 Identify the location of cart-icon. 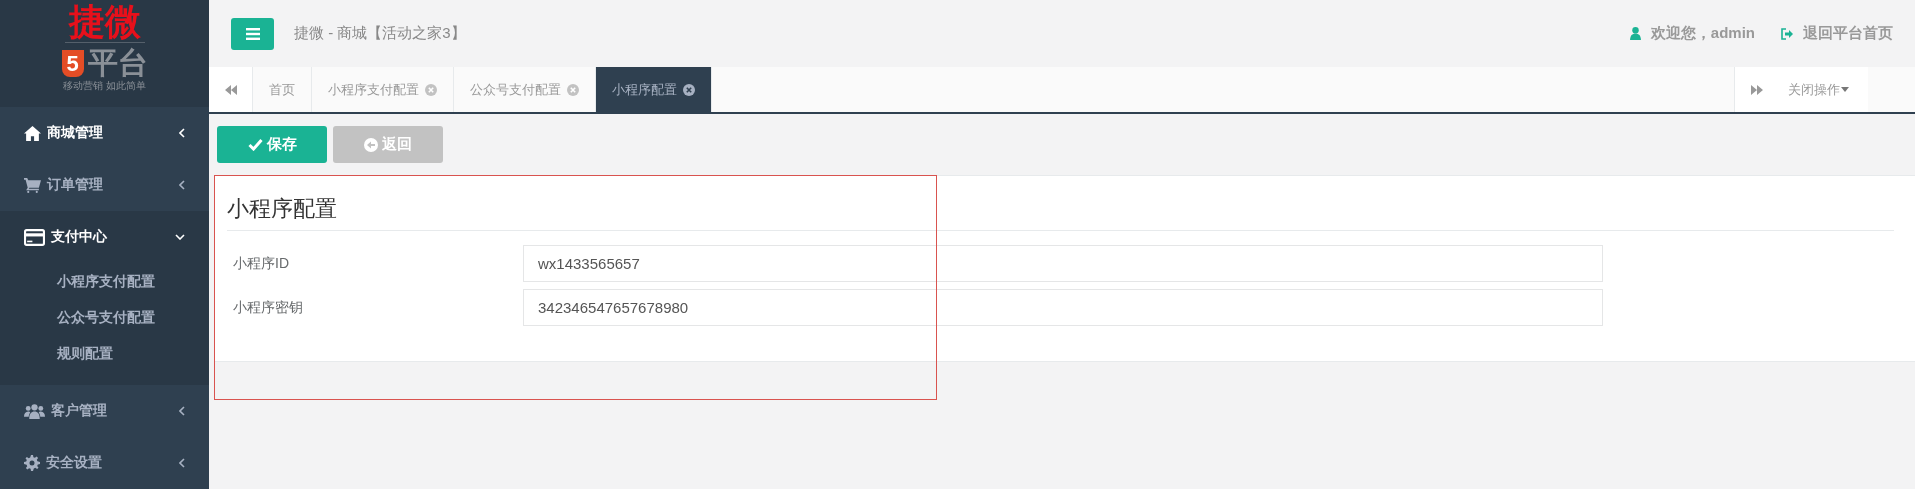
(32, 185).